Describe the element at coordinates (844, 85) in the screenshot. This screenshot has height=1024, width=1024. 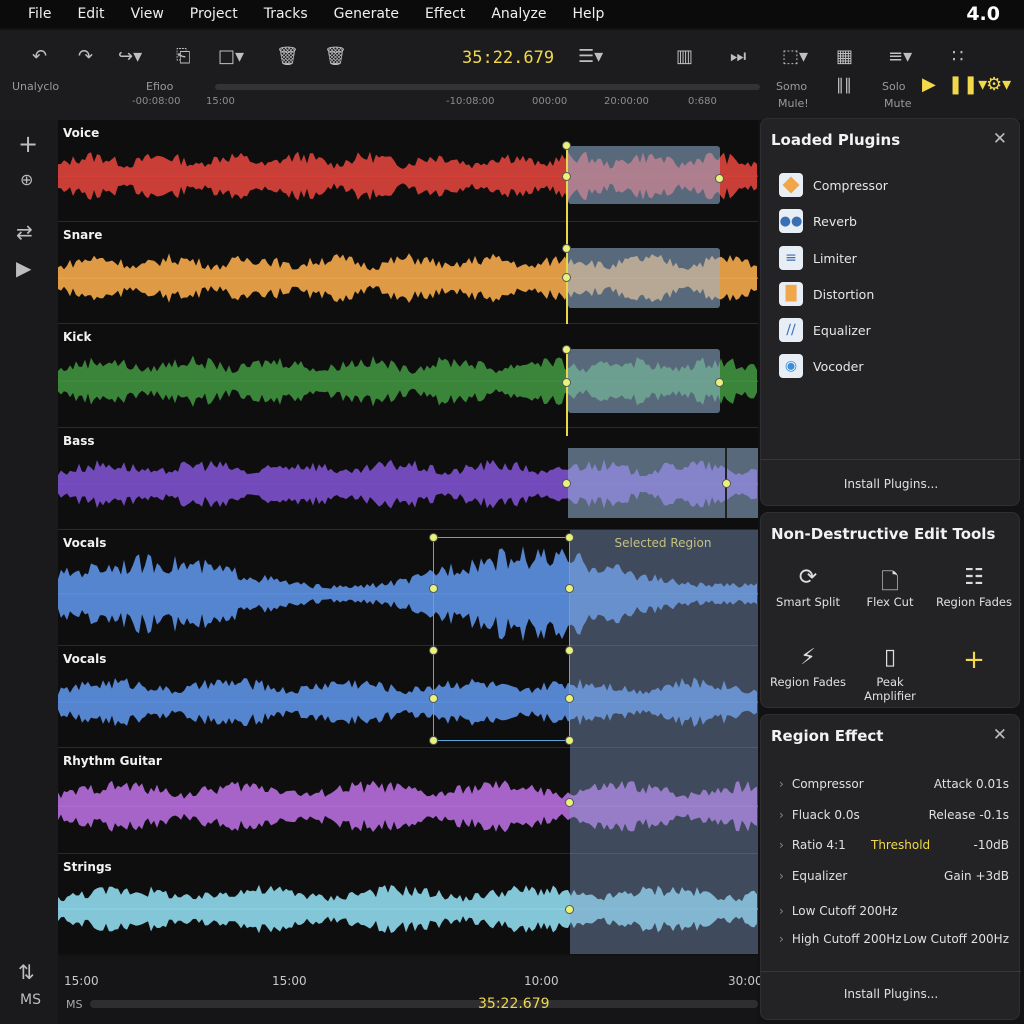
I see `split-icon: ∥∥` at that location.